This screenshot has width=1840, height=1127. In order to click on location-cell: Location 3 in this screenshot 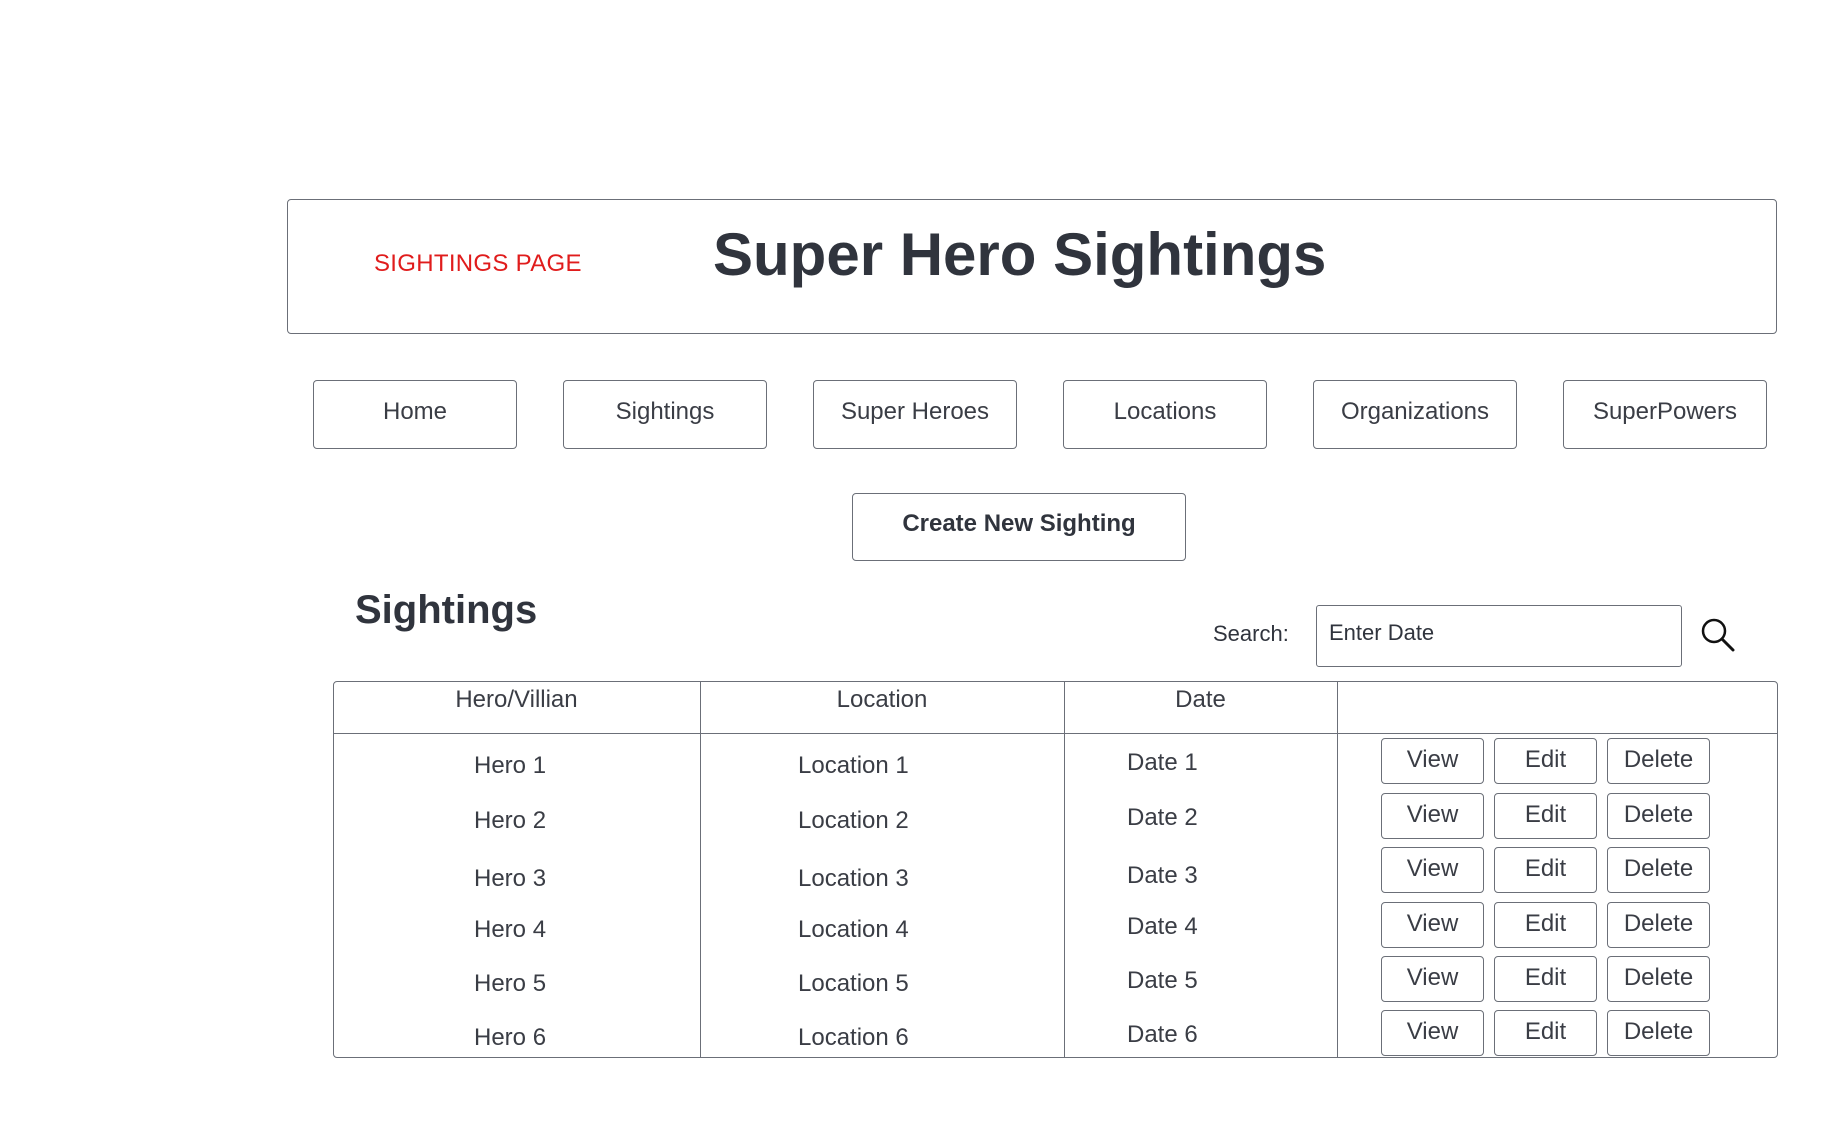, I will do `click(853, 878)`.